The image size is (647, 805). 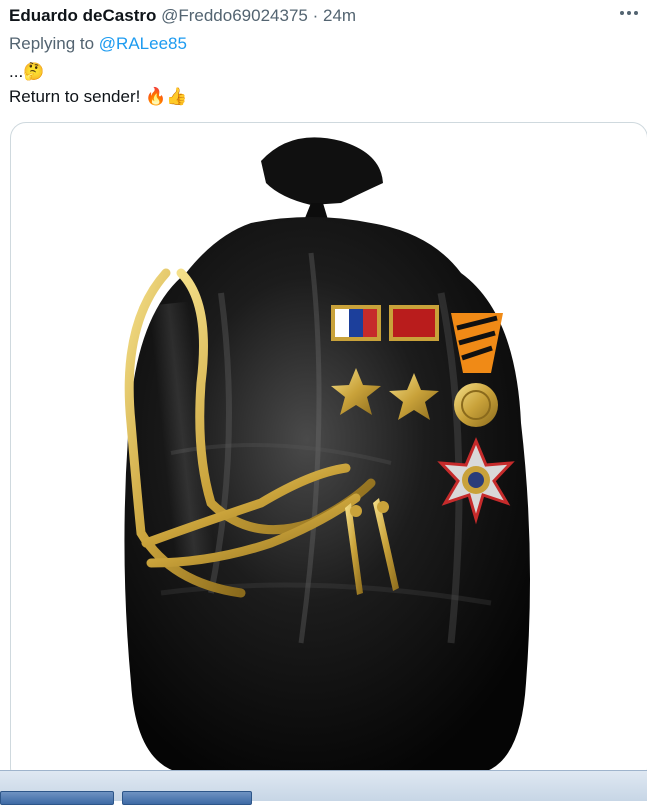 What do you see at coordinates (339, 15) in the screenshot?
I see `timestamp: 24m` at bounding box center [339, 15].